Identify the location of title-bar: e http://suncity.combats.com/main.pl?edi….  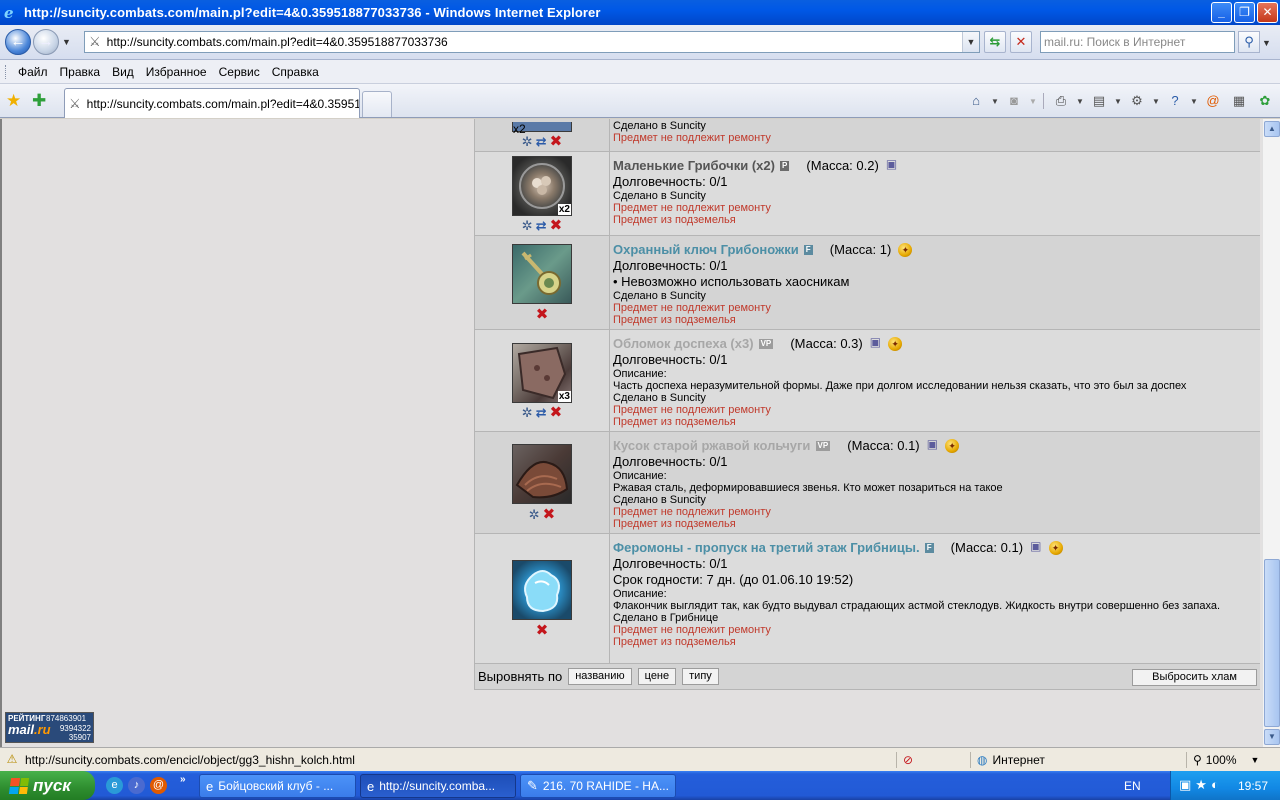
(640, 12).